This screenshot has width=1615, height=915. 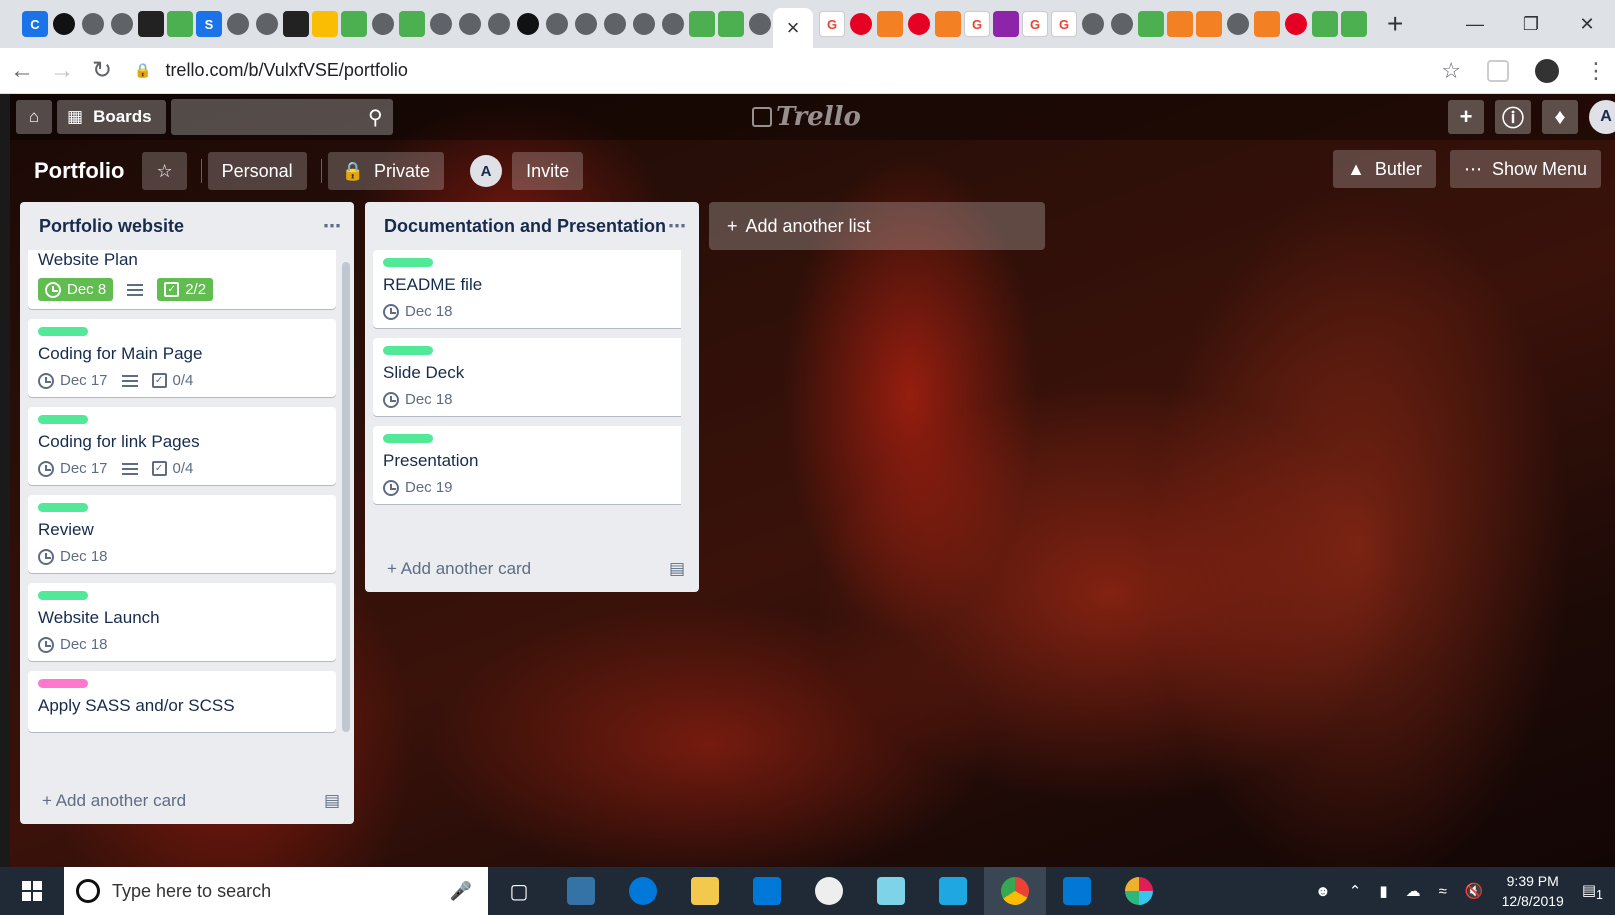 I want to click on reload-icon: ↻, so click(x=102, y=70).